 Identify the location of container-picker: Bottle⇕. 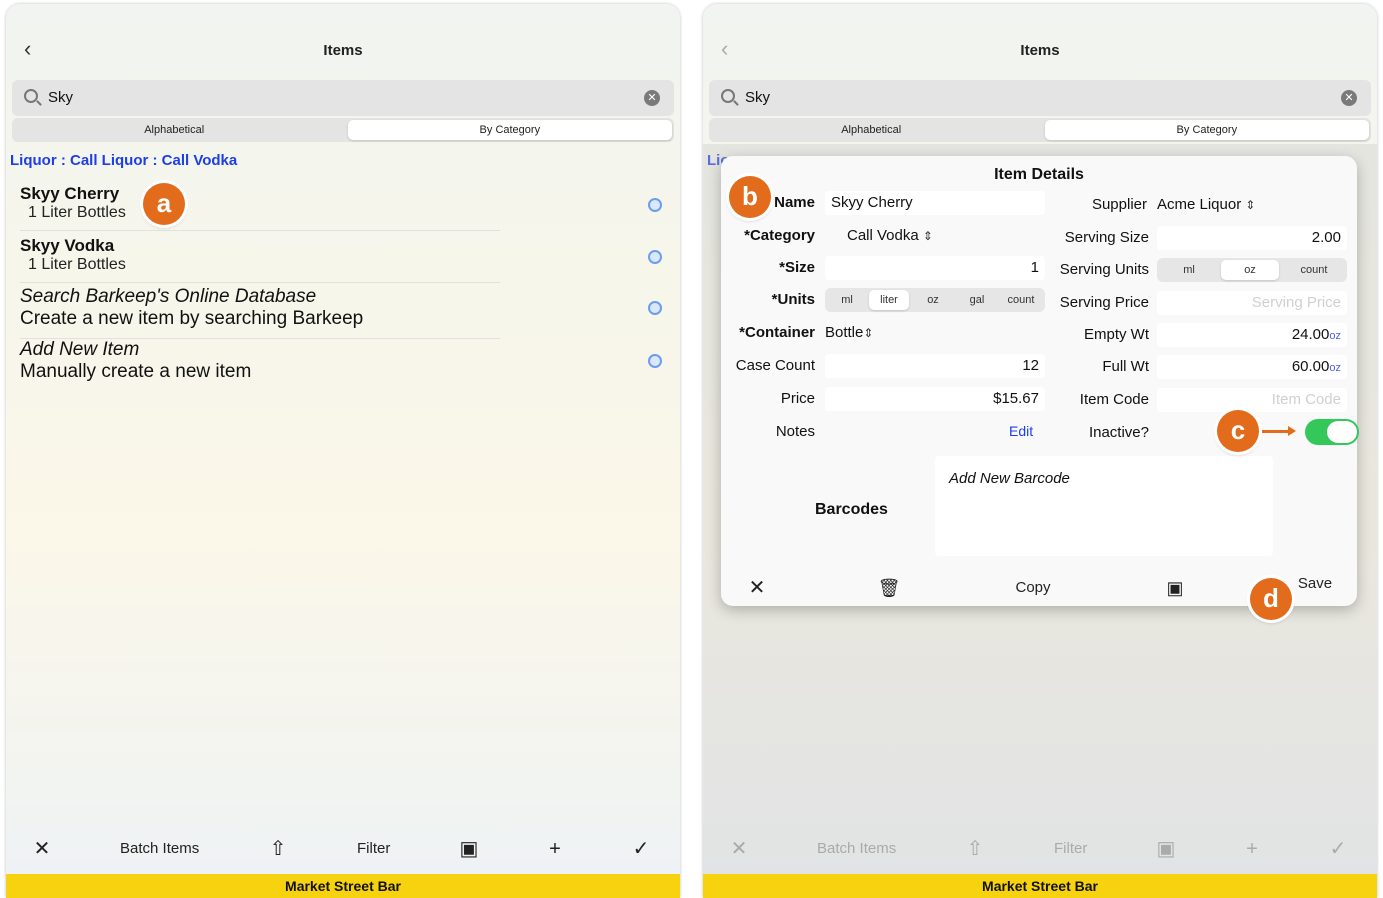
(849, 332).